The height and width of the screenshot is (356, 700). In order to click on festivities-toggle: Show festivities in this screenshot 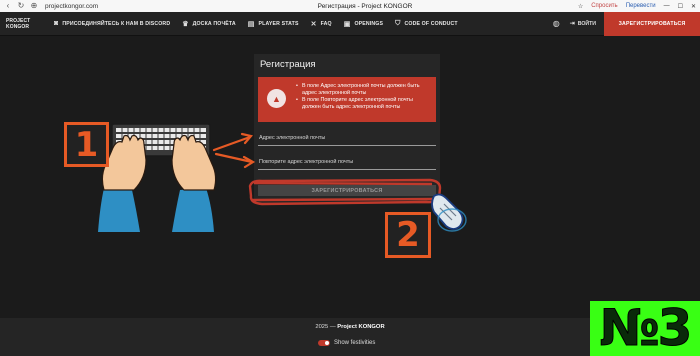, I will do `click(346, 343)`.